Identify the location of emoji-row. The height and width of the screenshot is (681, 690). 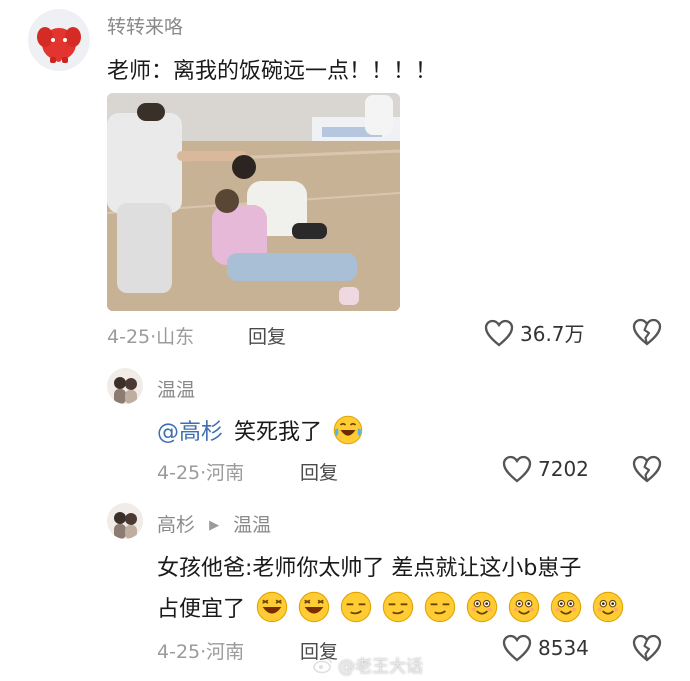
(441, 607).